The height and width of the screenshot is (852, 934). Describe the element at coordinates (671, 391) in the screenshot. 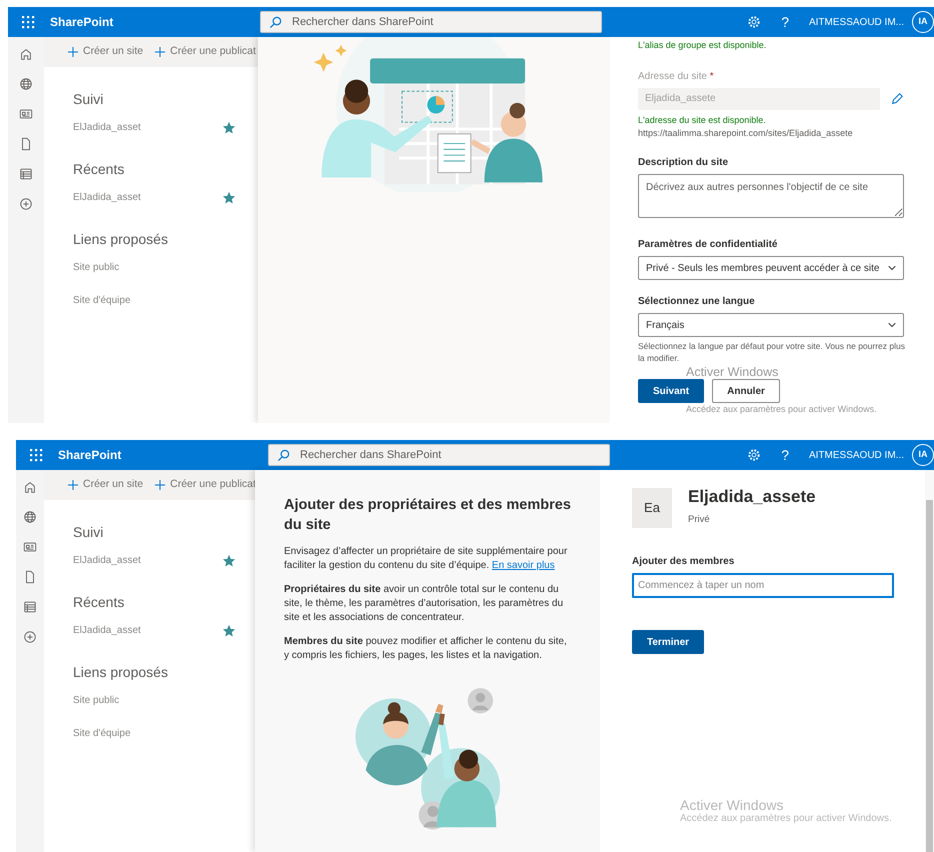

I see `primary-button: Suivant` at that location.